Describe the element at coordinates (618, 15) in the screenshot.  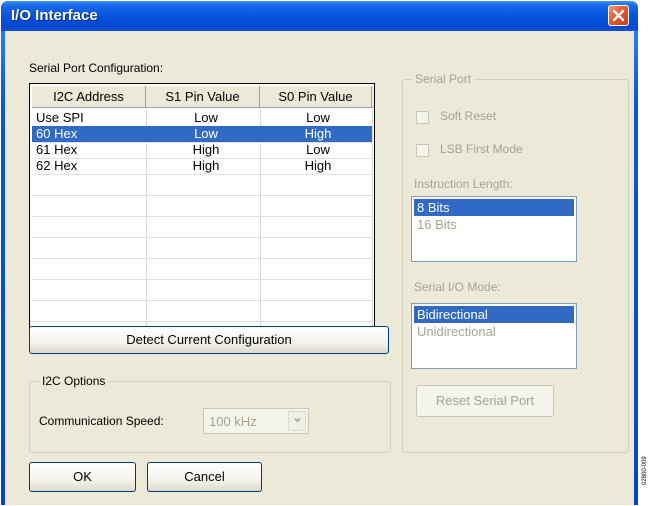
I see `close-button` at that location.